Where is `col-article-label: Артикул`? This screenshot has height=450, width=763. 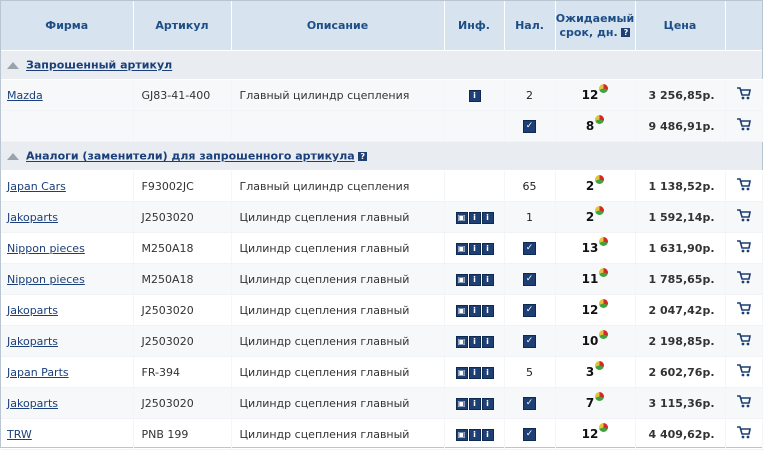
col-article-label: Артикул is located at coordinates (182, 25).